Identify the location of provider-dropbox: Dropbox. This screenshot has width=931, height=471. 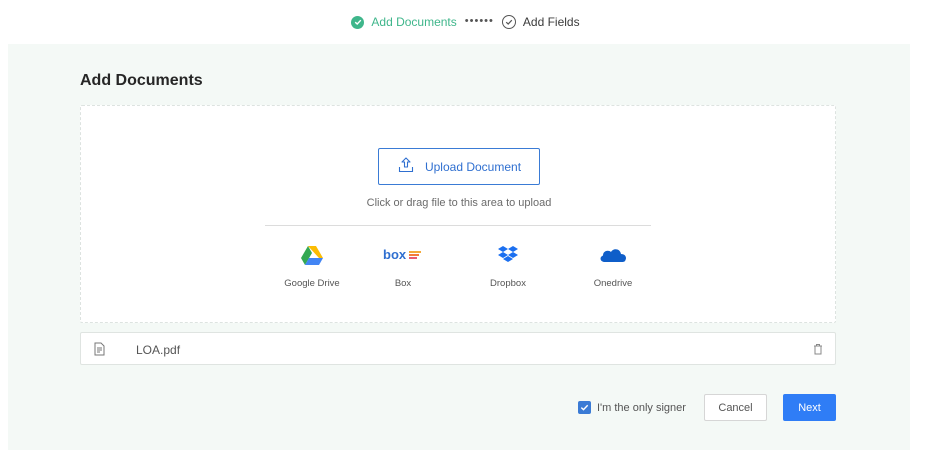
(508, 266).